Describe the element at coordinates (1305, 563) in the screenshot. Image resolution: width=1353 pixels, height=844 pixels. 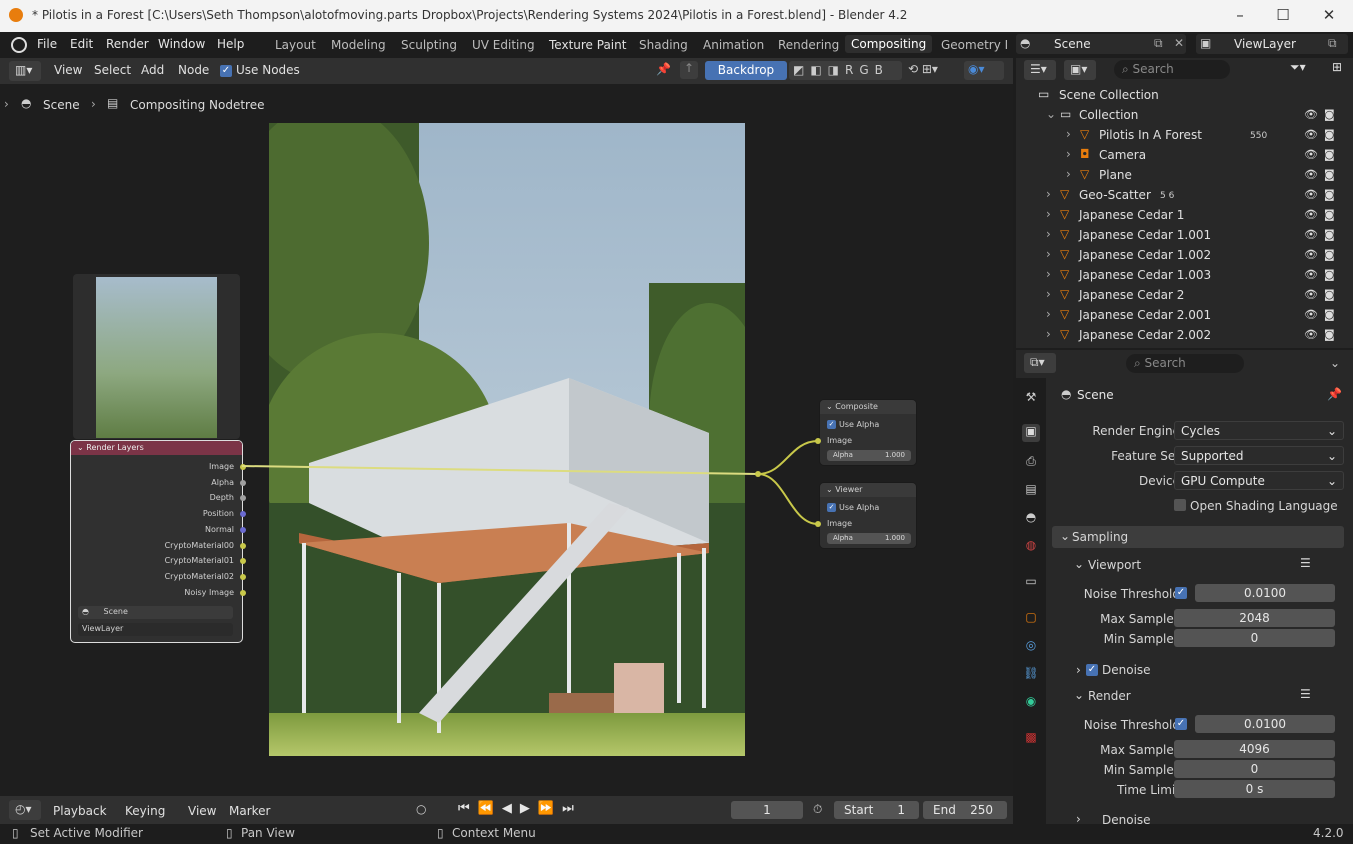
I see `viewport-presets-icon: ☰` at that location.